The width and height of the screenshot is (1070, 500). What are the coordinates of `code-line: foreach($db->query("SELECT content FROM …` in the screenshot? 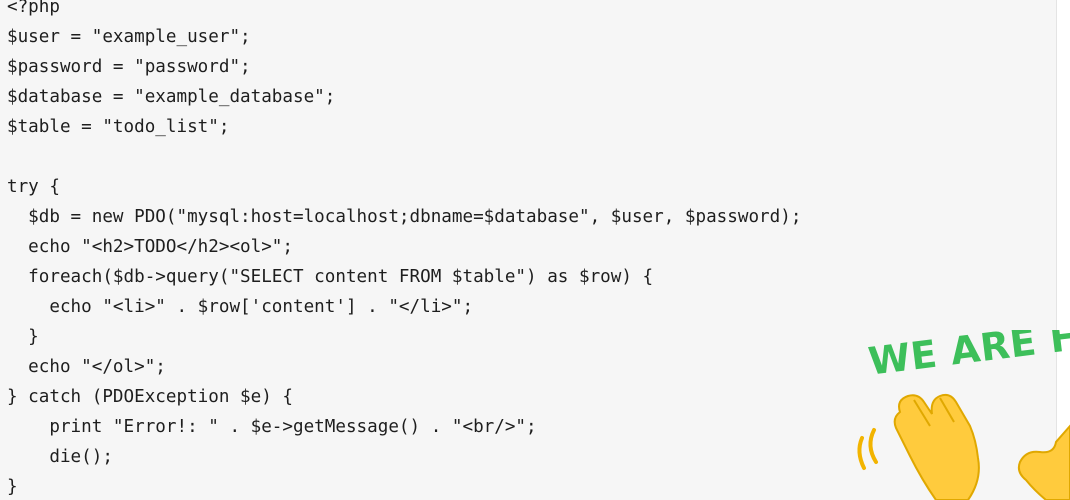 It's located at (330, 277).